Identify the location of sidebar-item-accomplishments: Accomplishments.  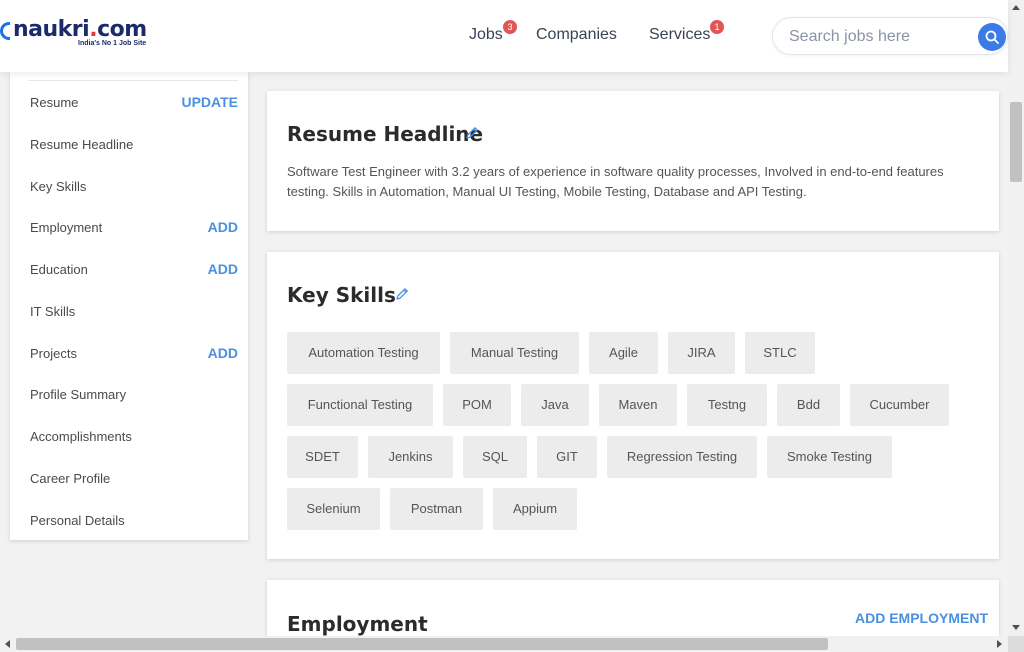
(134, 439).